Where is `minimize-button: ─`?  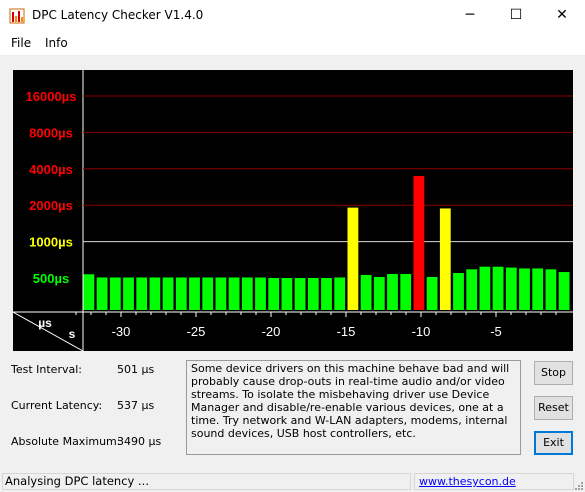 minimize-button: ─ is located at coordinates (470, 15).